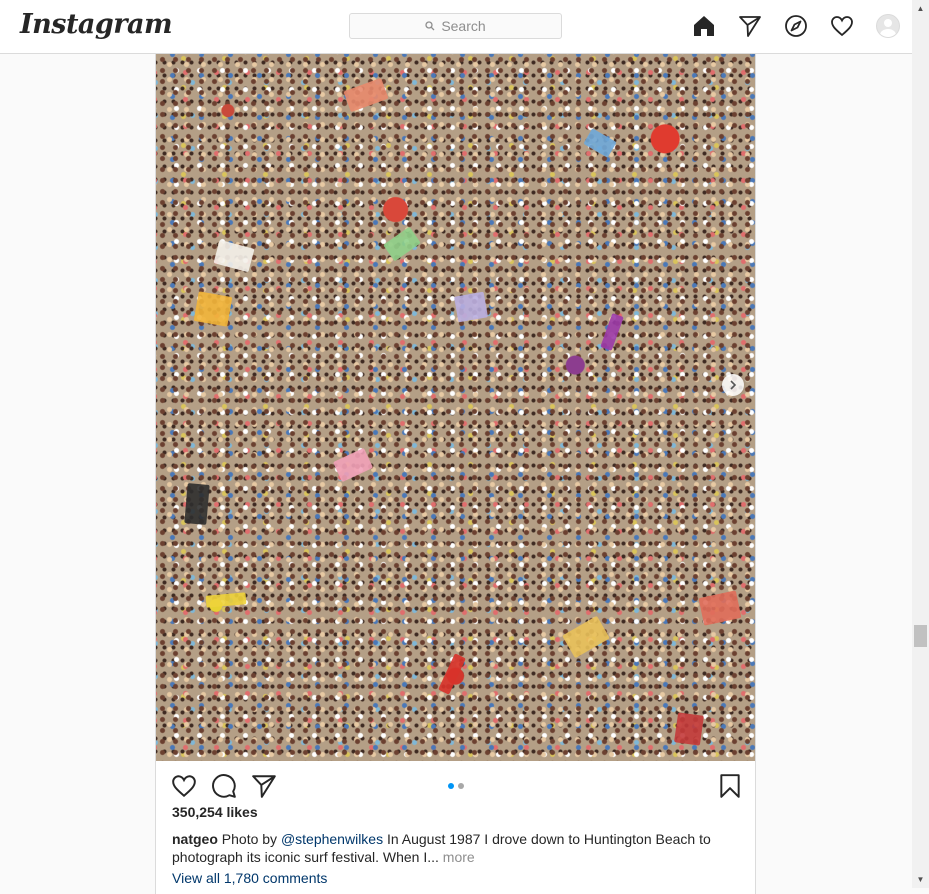 This screenshot has height=894, width=929. What do you see at coordinates (215, 812) in the screenshot?
I see `likes-count: 350,254 likes` at bounding box center [215, 812].